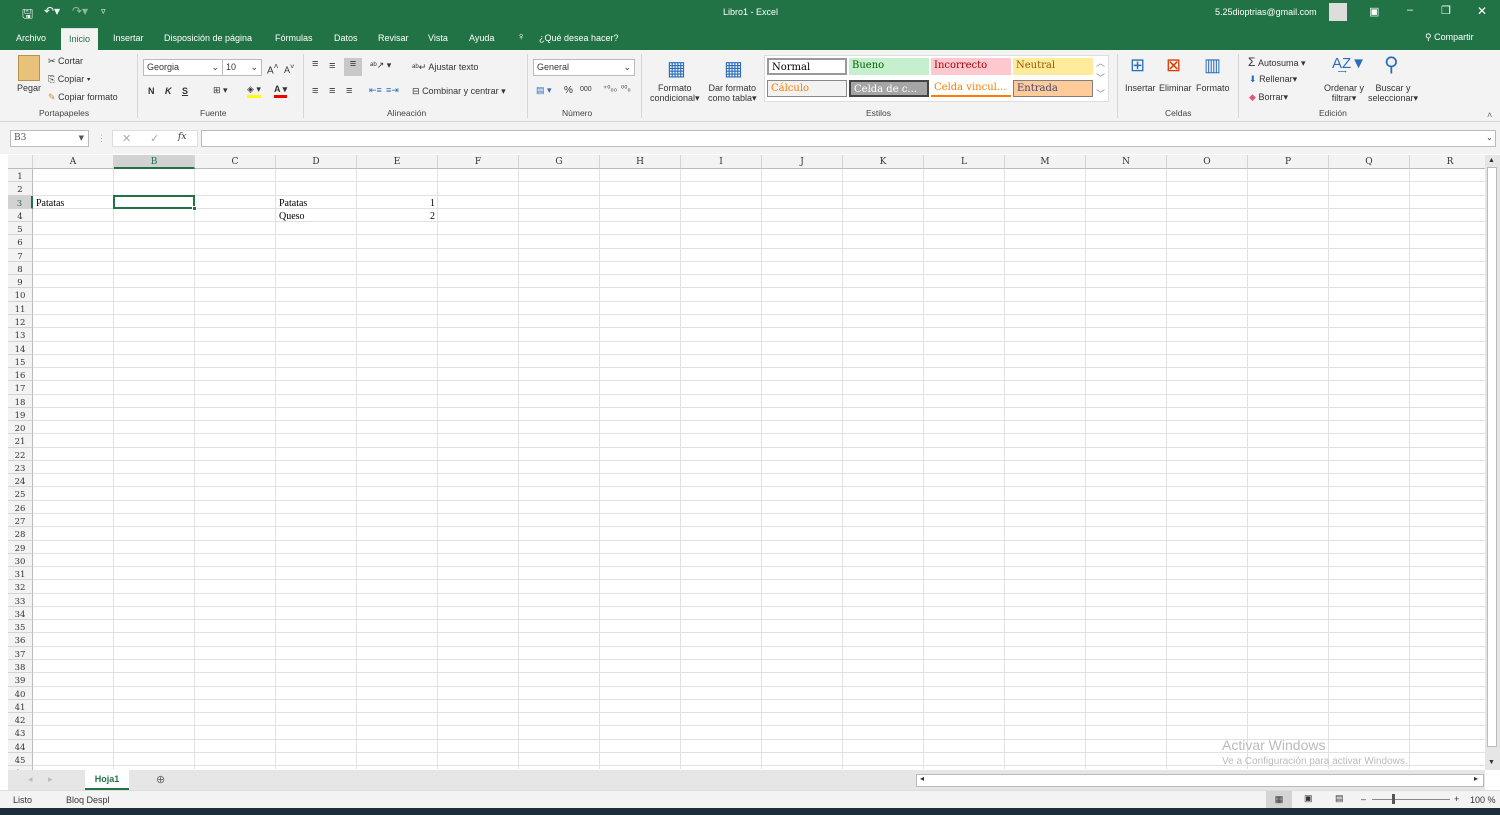 This screenshot has height=815, width=1500. What do you see at coordinates (101, 138) in the screenshot?
I see `drag-handle: ⋮` at bounding box center [101, 138].